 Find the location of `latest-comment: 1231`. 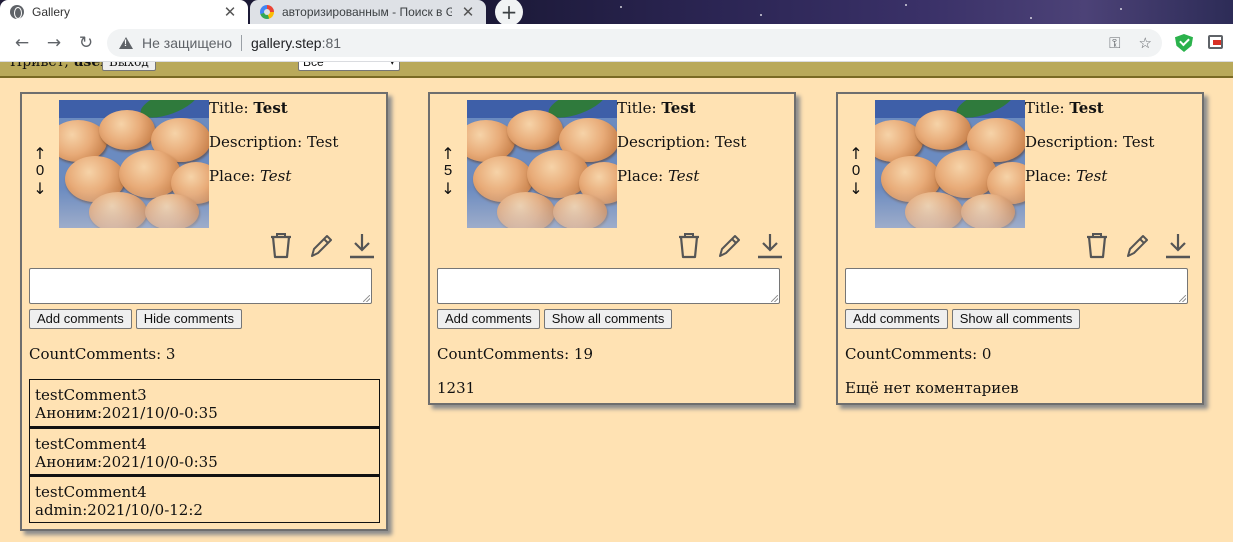

latest-comment: 1231 is located at coordinates (456, 388).